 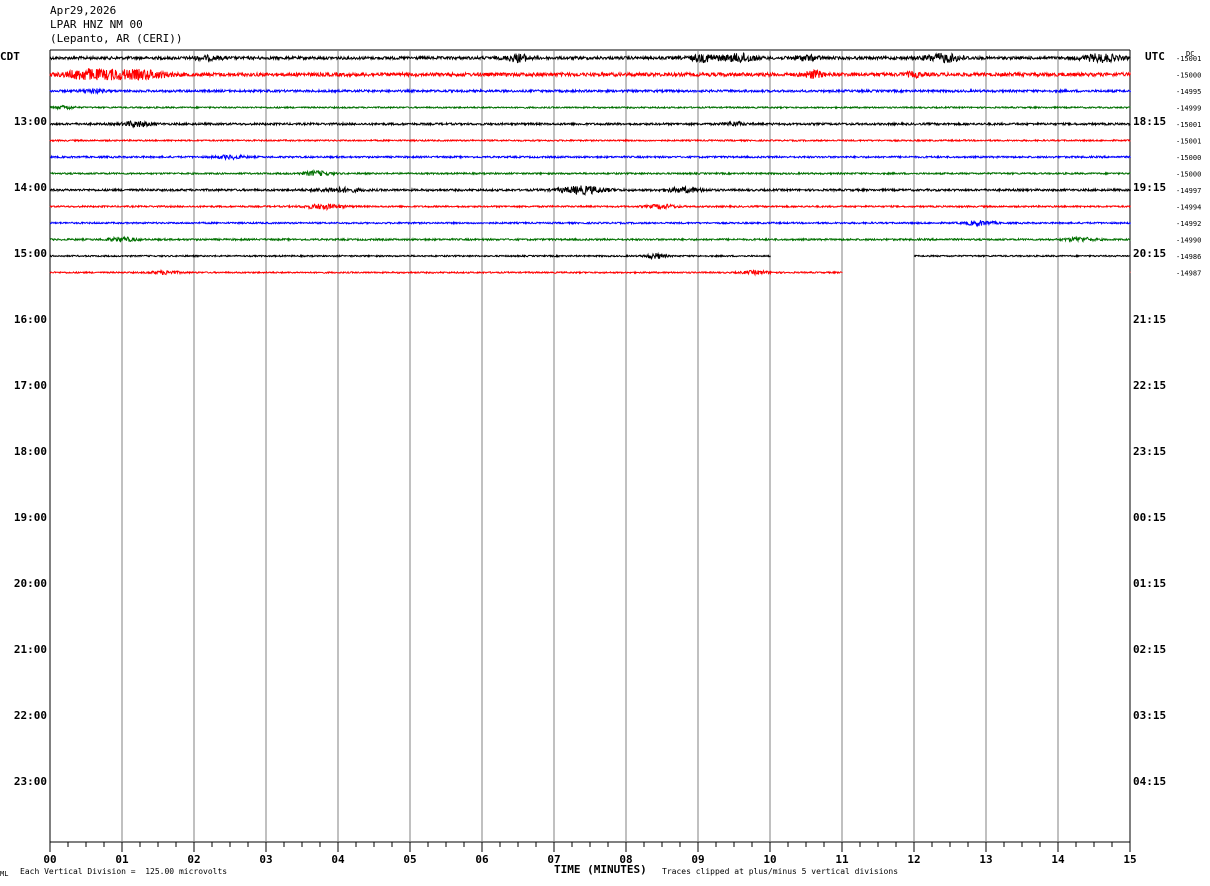 I want to click on utc-hour-label: 02:15, so click(x=1149, y=649).